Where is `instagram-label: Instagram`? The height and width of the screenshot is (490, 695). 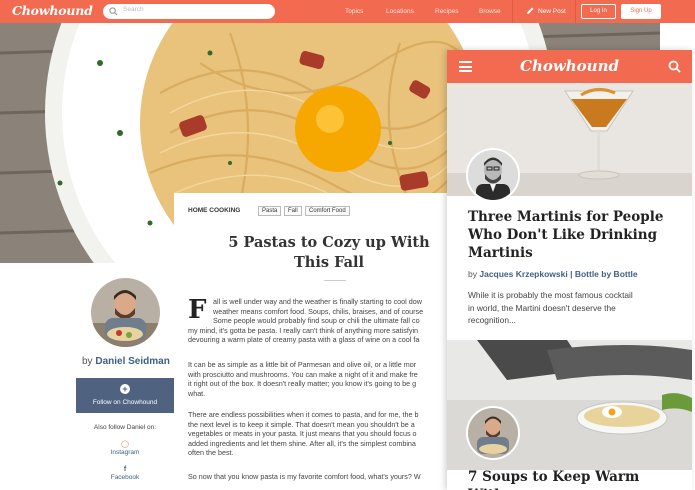
instagram-label: Instagram is located at coordinates (125, 452).